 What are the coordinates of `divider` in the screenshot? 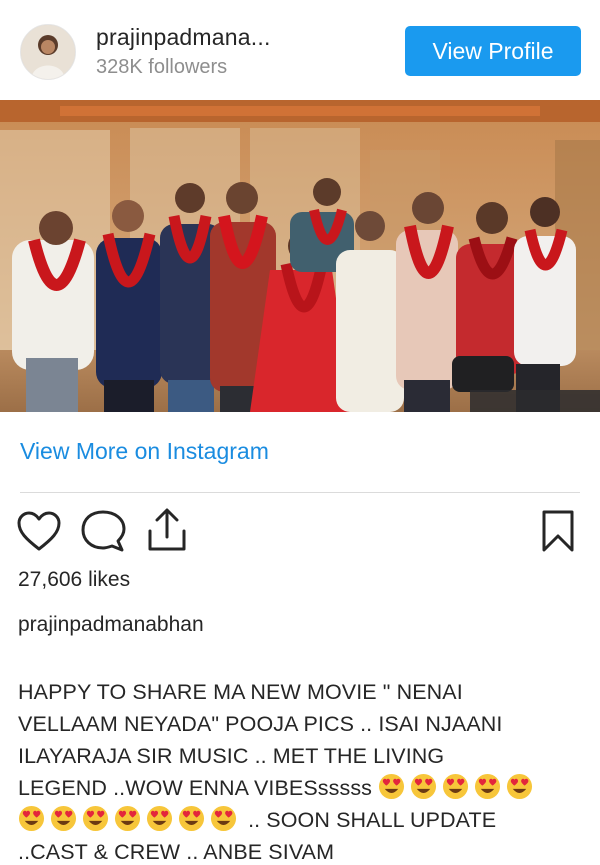 It's located at (300, 492).